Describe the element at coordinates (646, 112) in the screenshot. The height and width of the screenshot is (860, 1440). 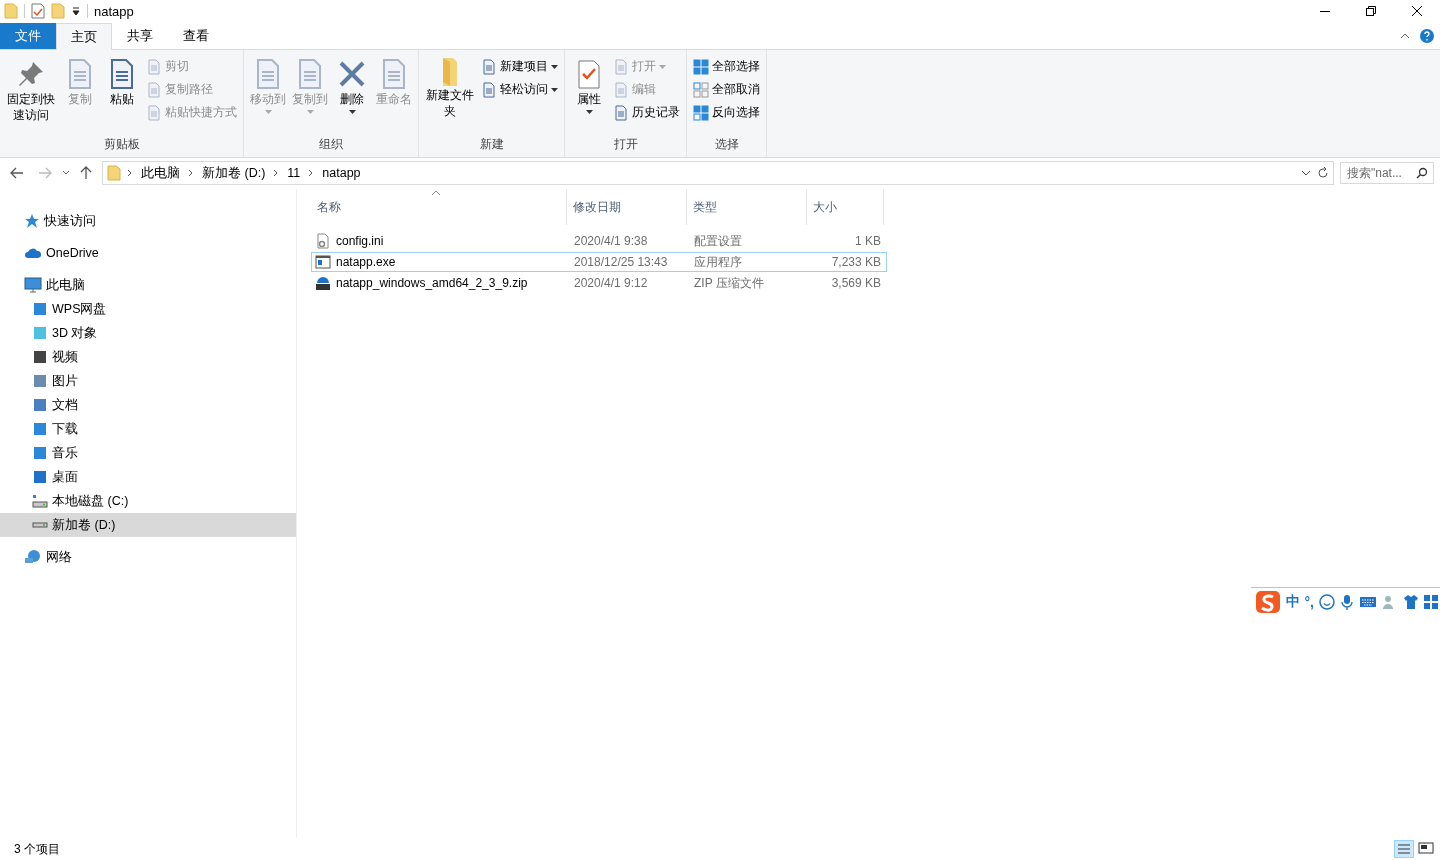
I see `ribbon-button: 历史记录` at that location.